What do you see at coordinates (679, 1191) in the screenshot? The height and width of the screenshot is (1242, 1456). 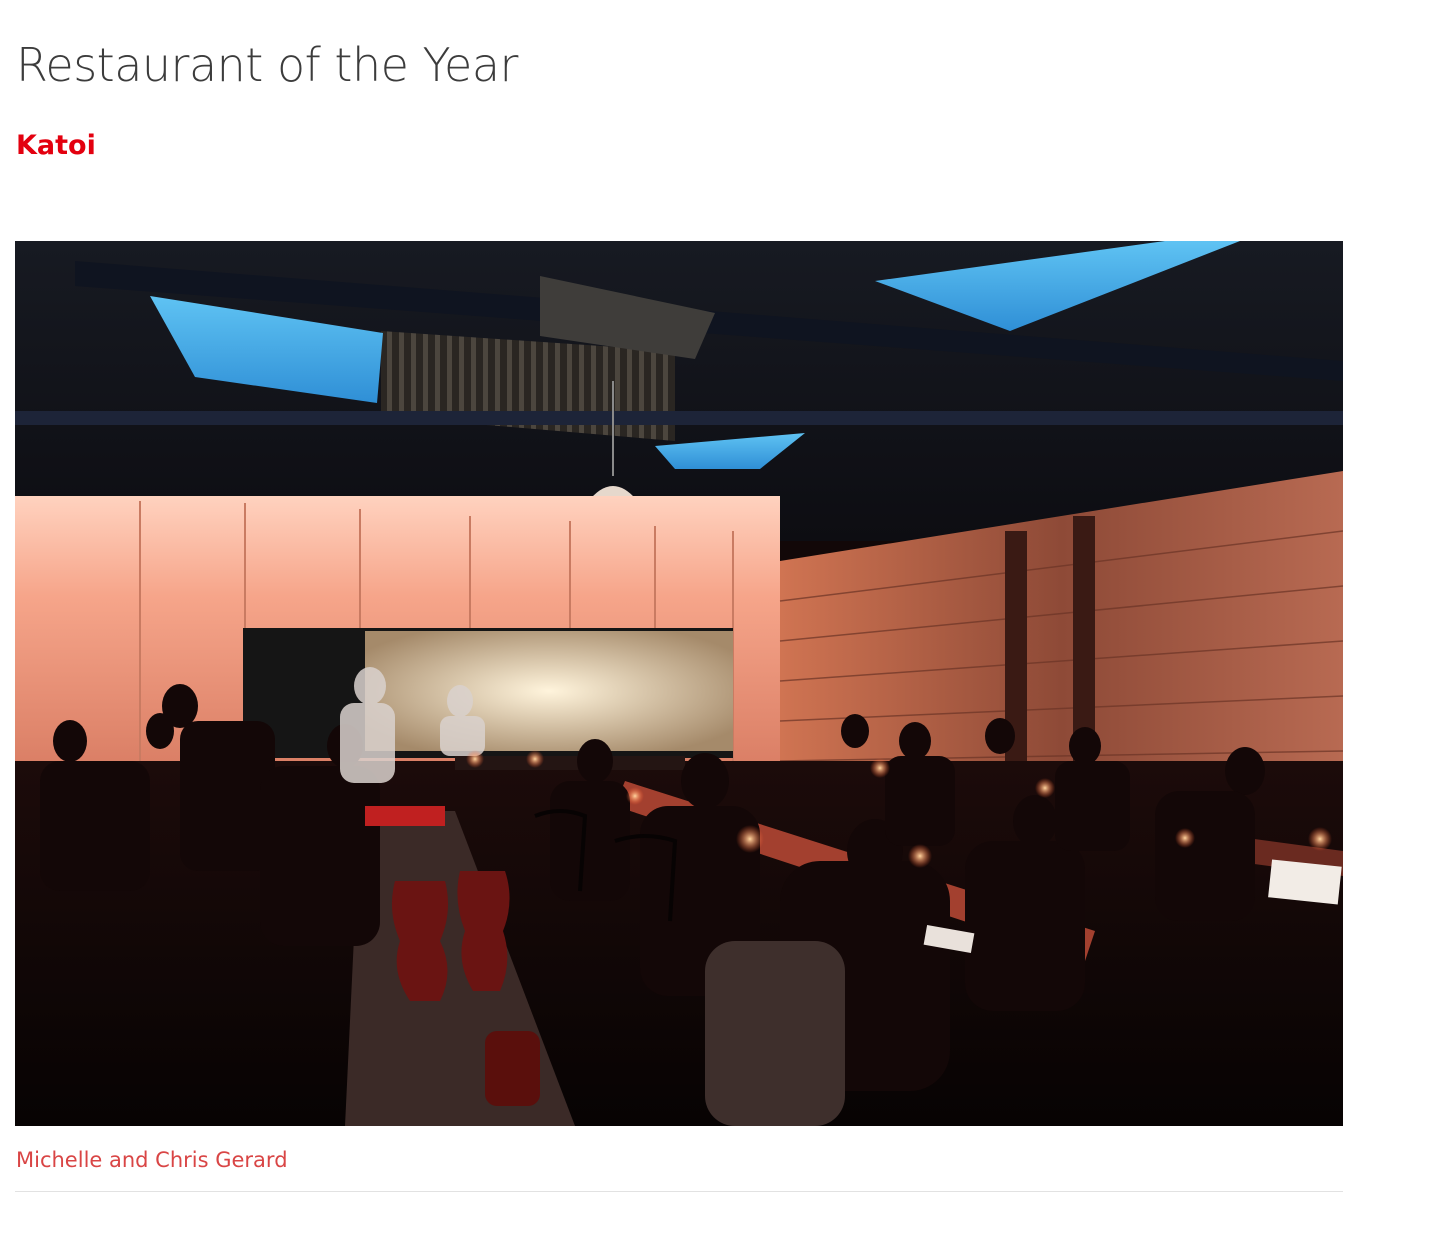 I see `section-divider` at bounding box center [679, 1191].